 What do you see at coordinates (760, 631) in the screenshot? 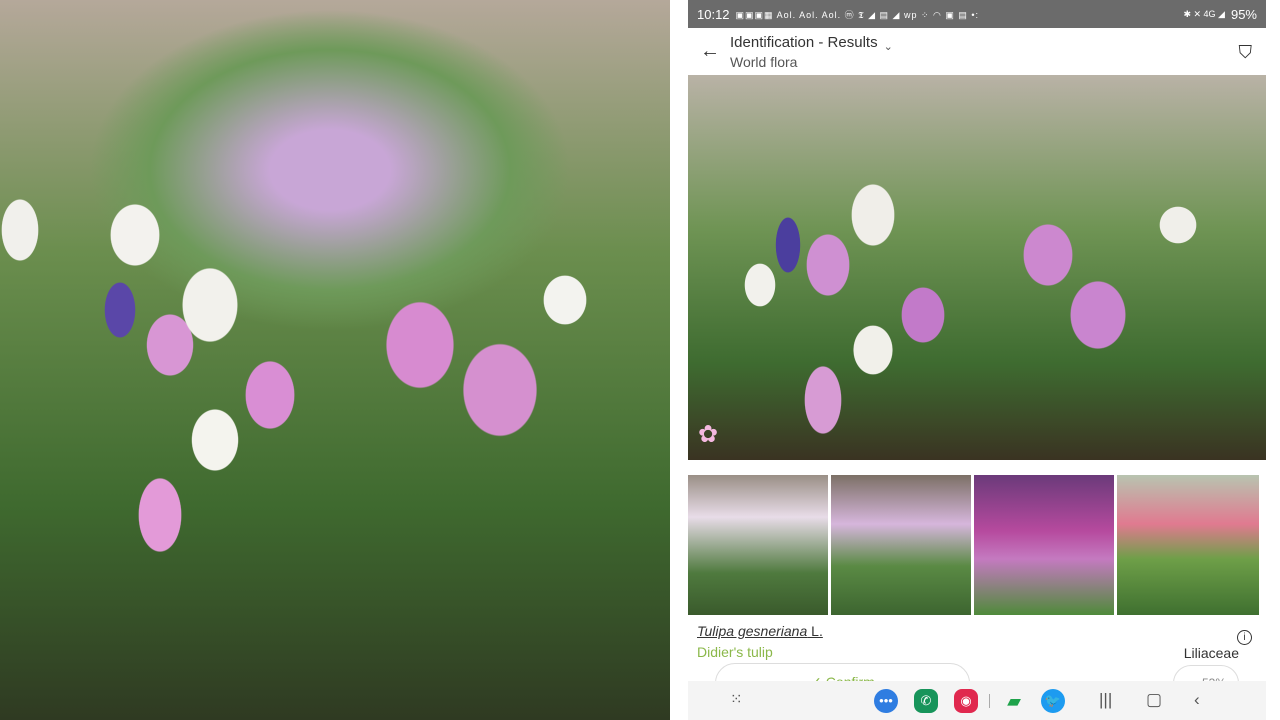
I see `scientific-name-link: Tulipa gesneriana L.` at bounding box center [760, 631].